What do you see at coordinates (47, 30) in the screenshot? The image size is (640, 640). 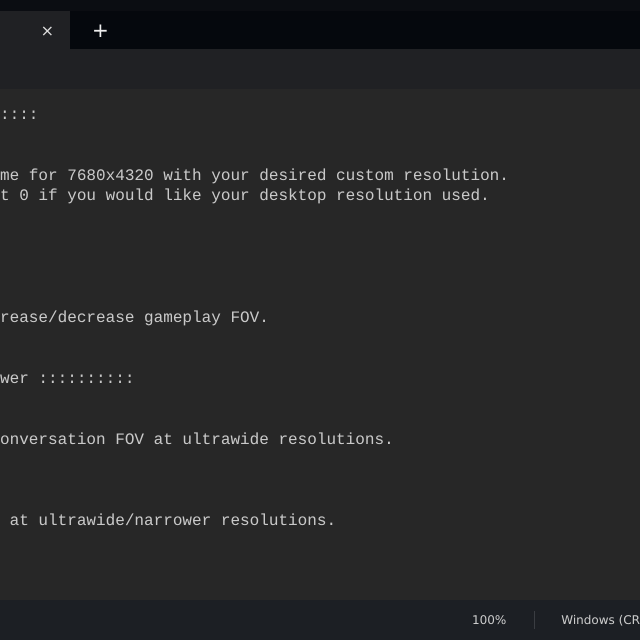 I see `close-button: ×` at bounding box center [47, 30].